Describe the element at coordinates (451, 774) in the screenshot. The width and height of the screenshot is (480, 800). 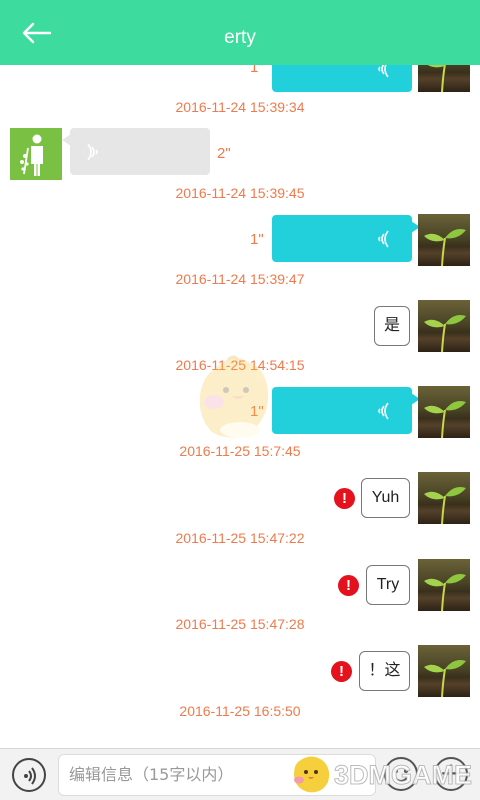
I see `more-options-button: +` at that location.